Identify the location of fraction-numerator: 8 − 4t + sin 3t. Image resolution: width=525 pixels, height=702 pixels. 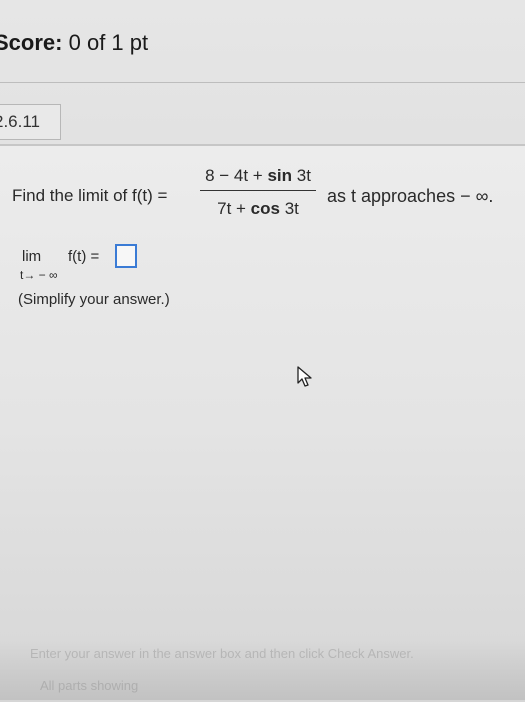
(258, 175).